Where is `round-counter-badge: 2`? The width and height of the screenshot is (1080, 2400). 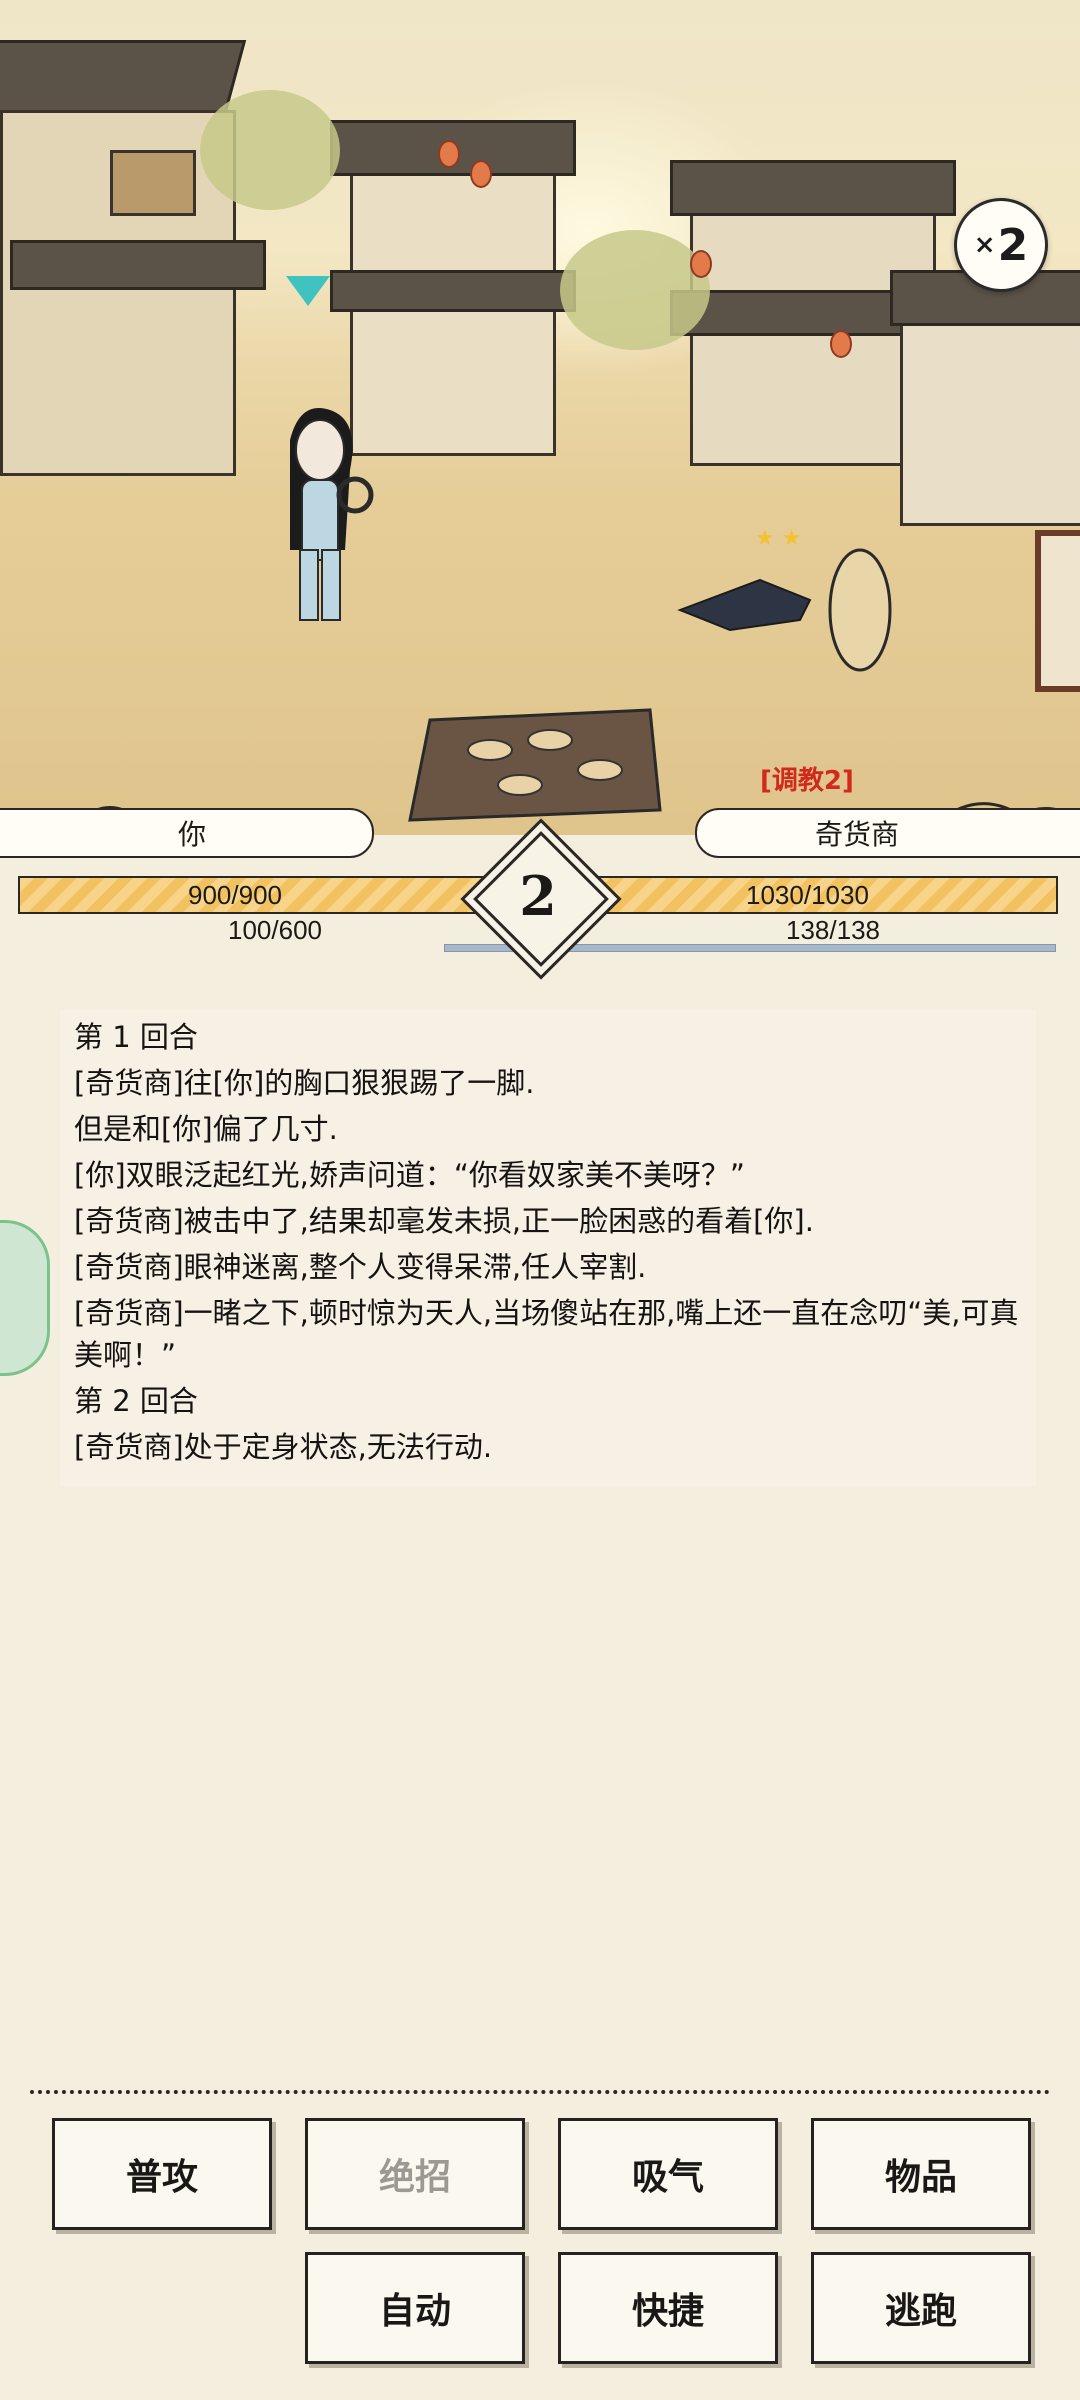
round-counter-badge: 2 is located at coordinates (538, 896).